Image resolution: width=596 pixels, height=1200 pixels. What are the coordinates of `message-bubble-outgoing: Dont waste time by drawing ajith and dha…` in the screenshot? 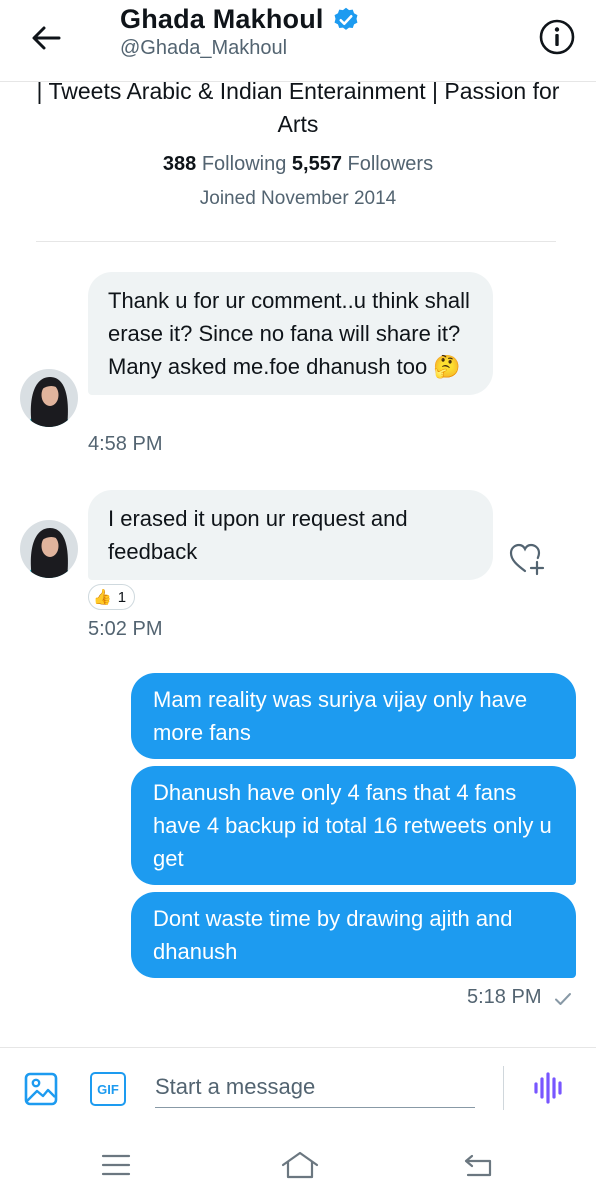 It's located at (353, 935).